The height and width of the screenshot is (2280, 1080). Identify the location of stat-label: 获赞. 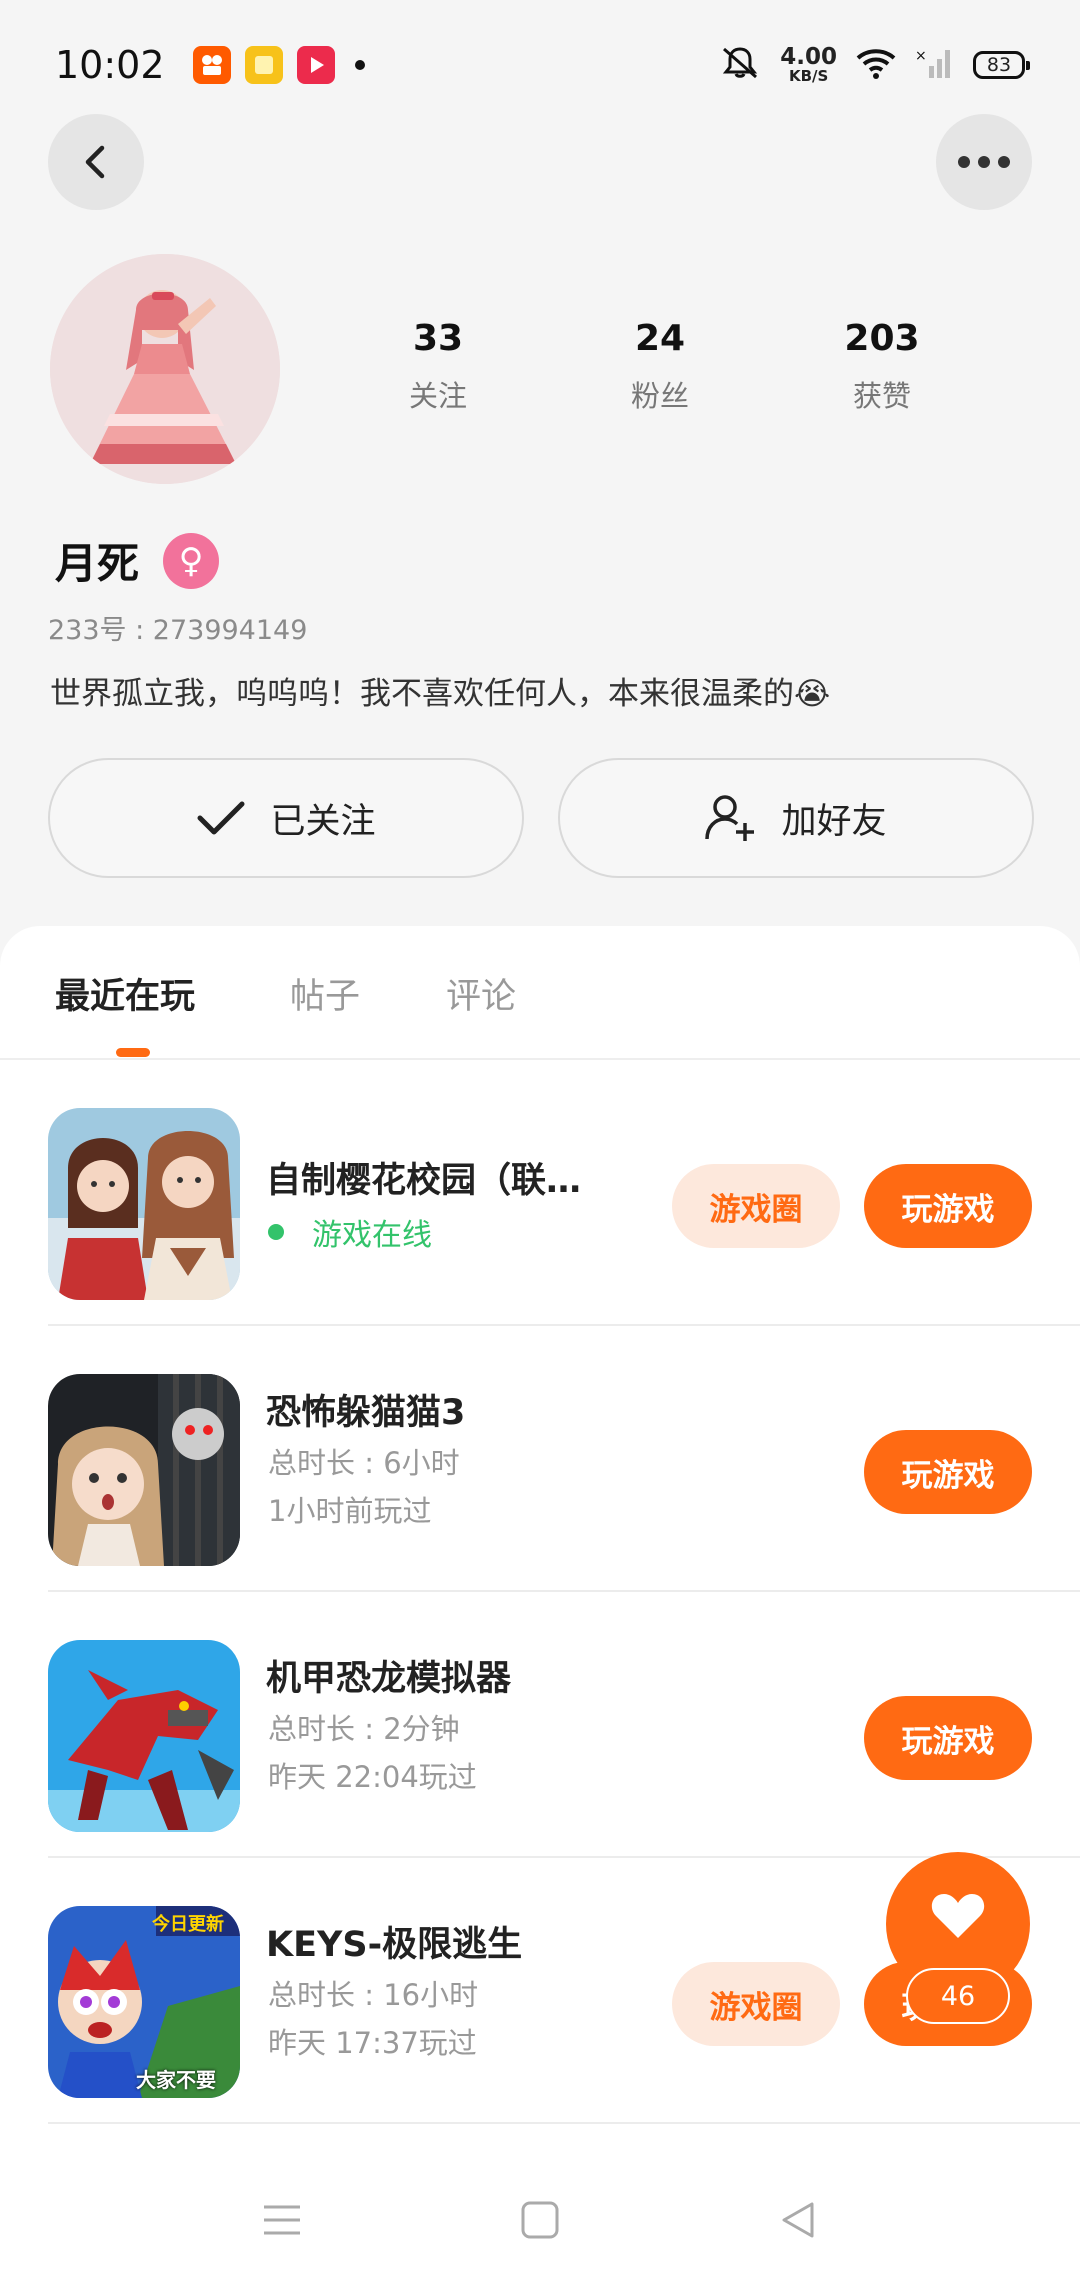
(881, 396).